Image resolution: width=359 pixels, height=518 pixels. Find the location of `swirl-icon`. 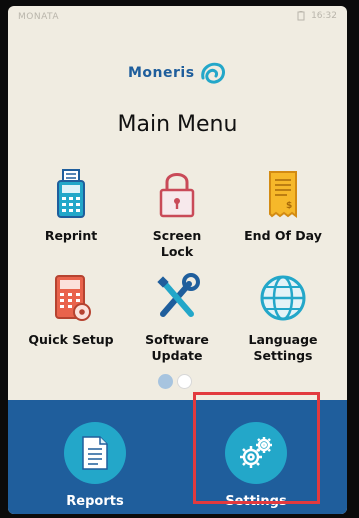

swirl-icon is located at coordinates (212, 73).